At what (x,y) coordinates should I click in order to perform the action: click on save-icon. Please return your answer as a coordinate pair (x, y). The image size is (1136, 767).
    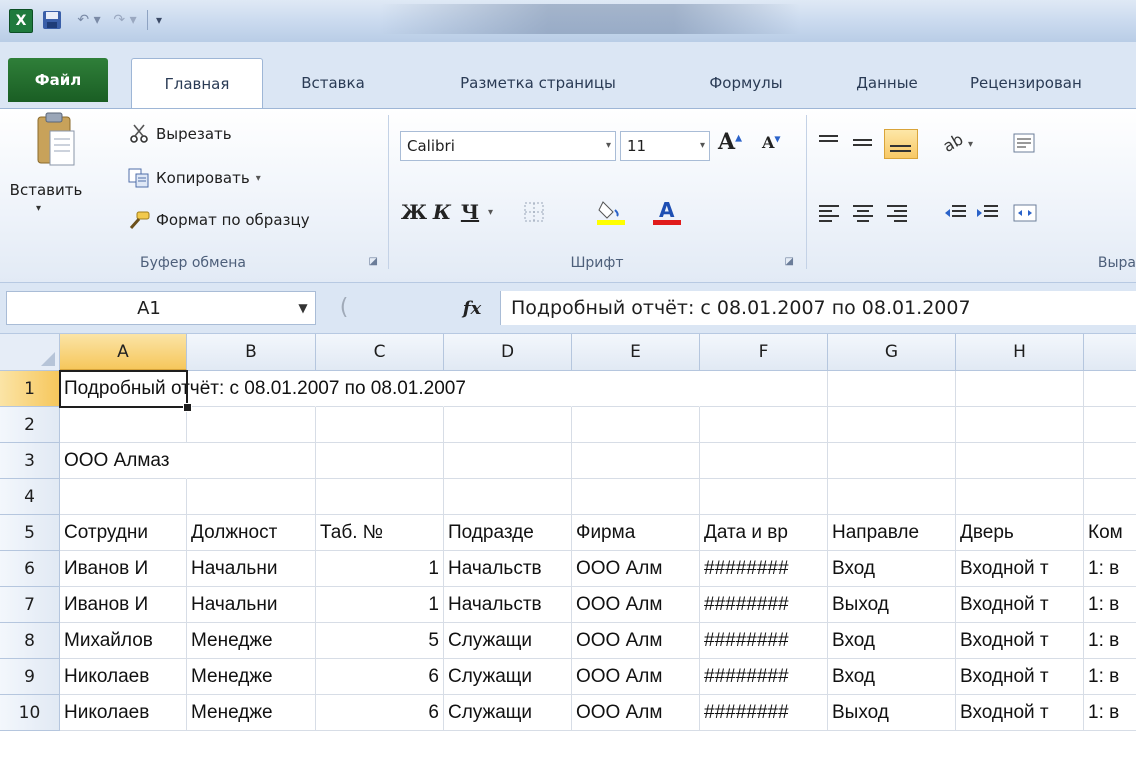
    Looking at the image, I should click on (52, 20).